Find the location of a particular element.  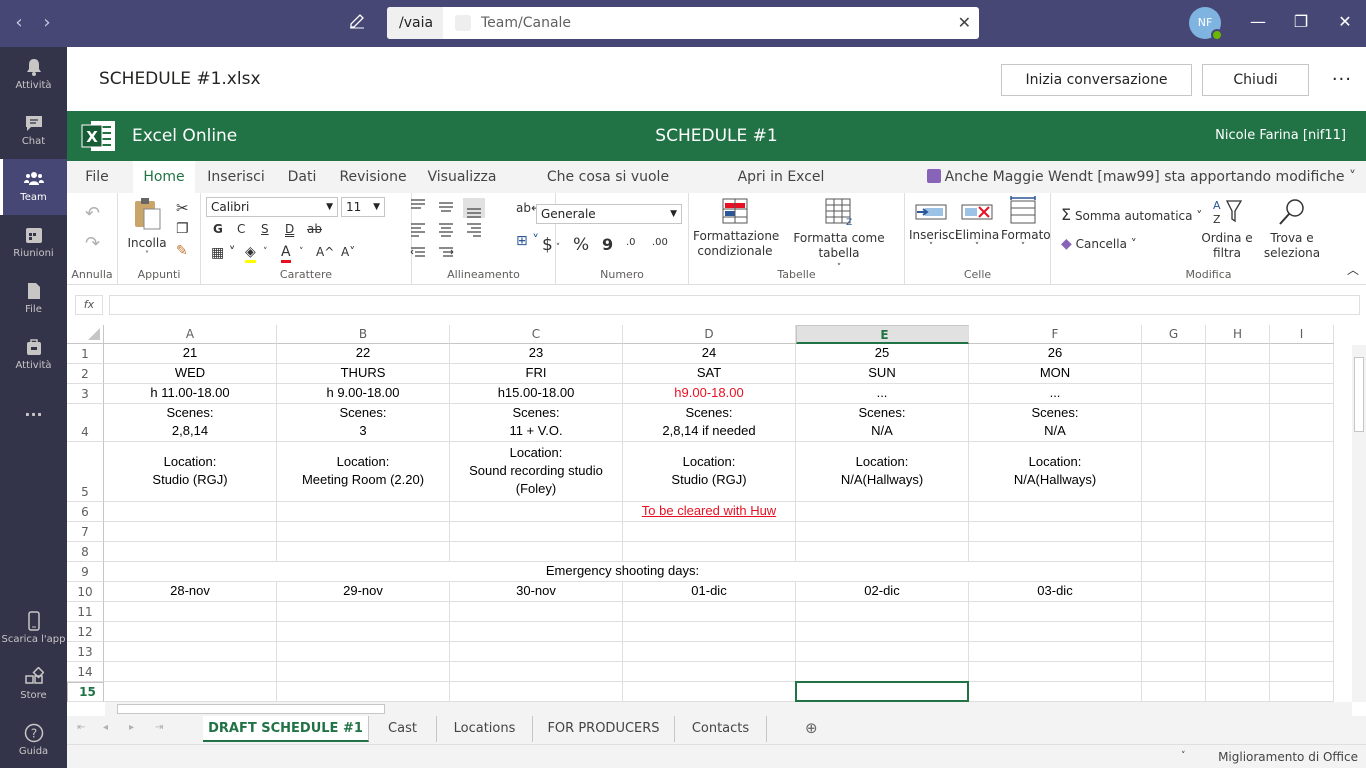

cell: h15.00-18.00 is located at coordinates (536, 394).